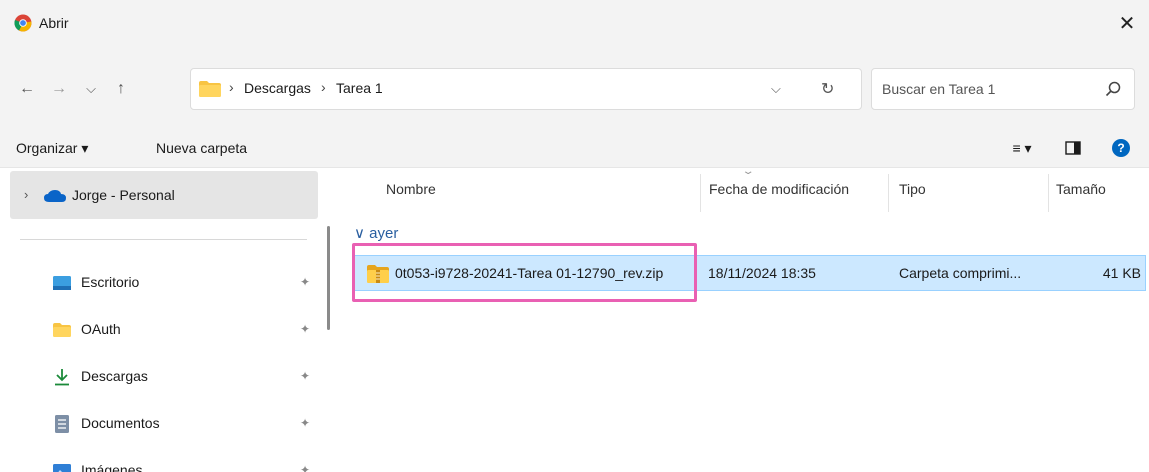  What do you see at coordinates (827, 89) in the screenshot?
I see `refresh-button: ↻` at bounding box center [827, 89].